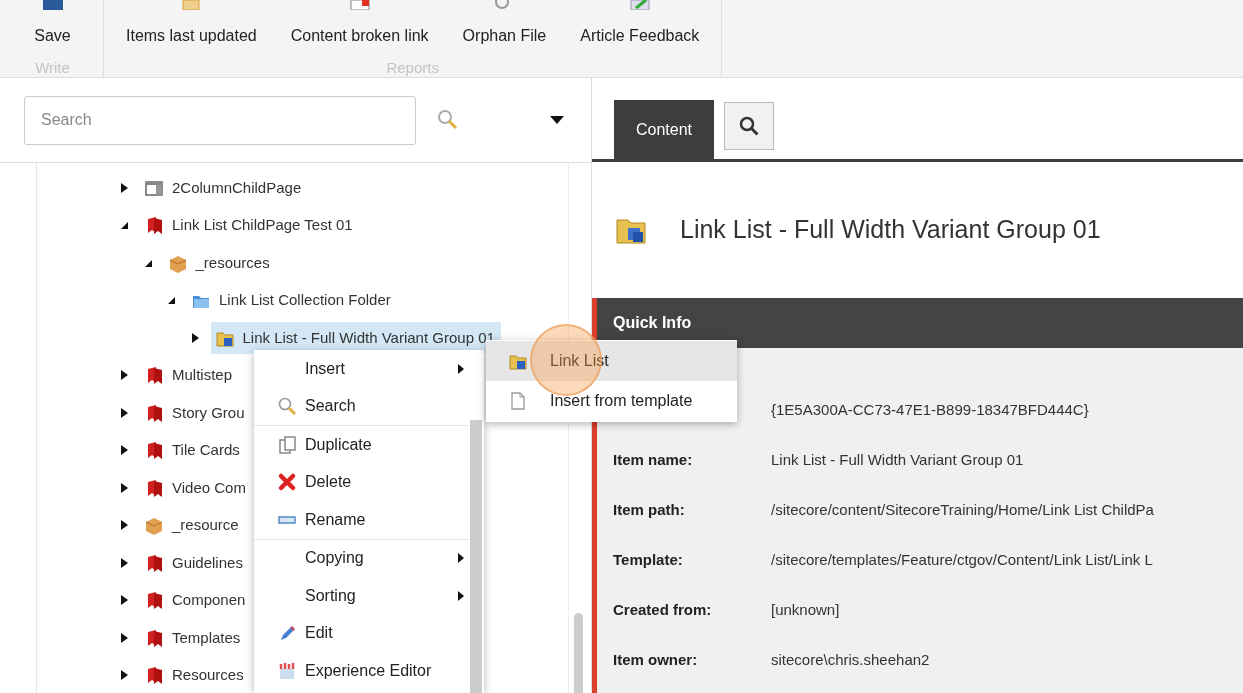 Image resolution: width=1243 pixels, height=693 pixels. What do you see at coordinates (361, 482) in the screenshot?
I see `menu-item: Delete` at bounding box center [361, 482].